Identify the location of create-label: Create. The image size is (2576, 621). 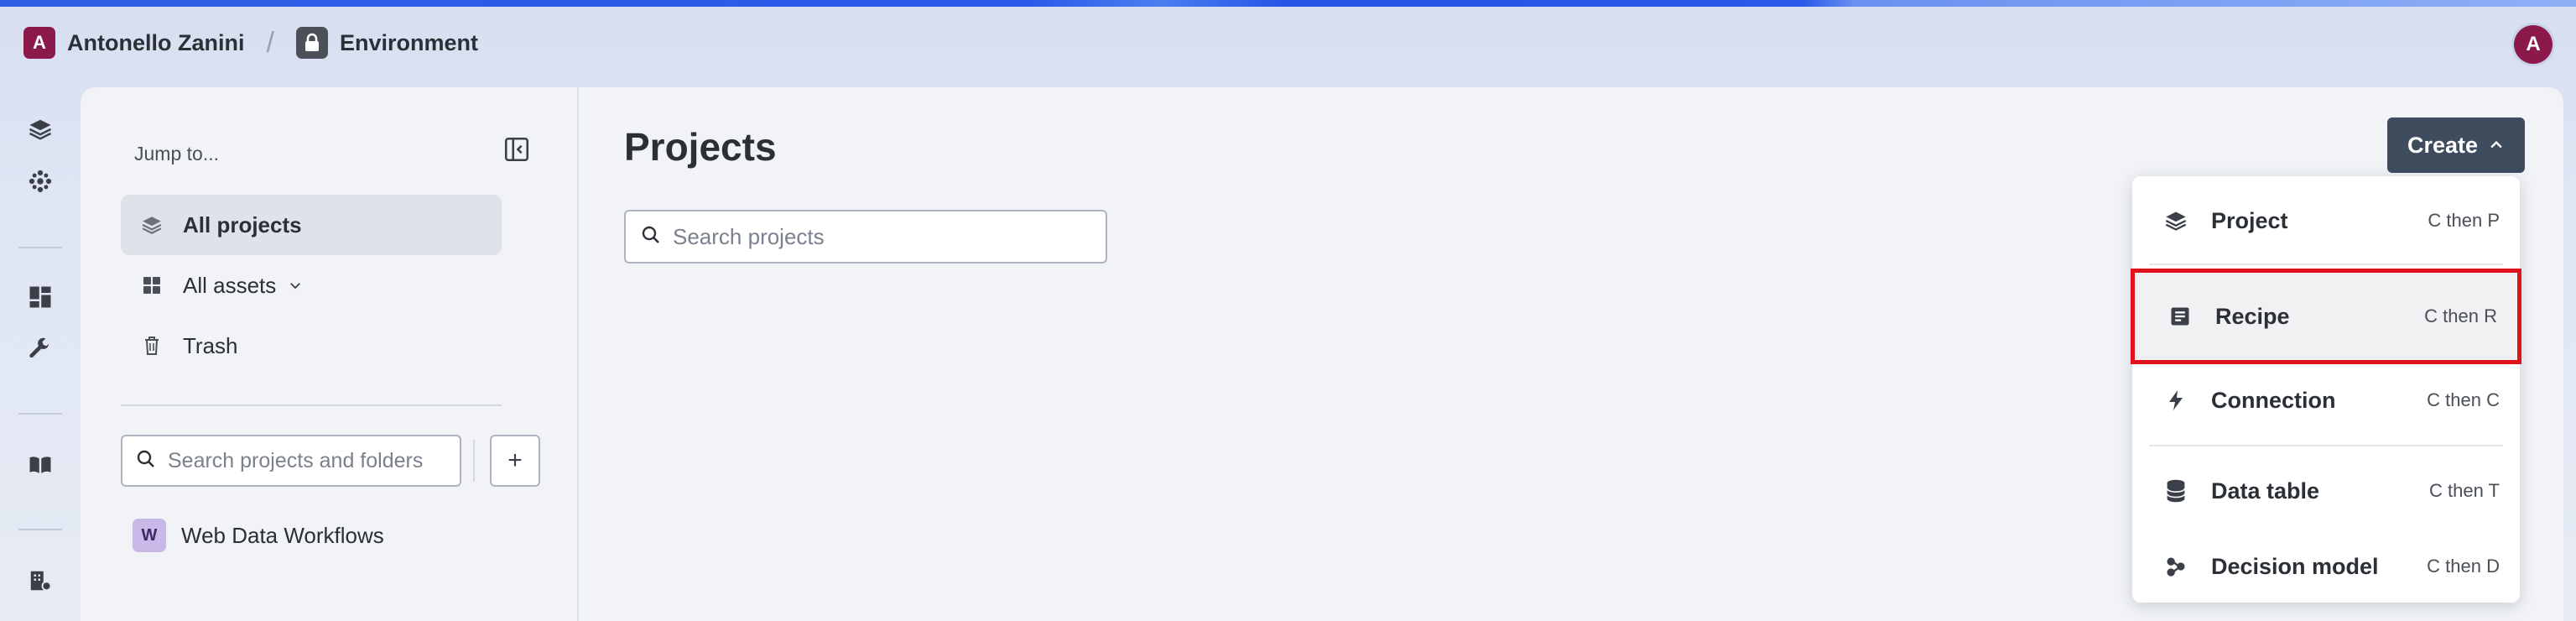
(2443, 145).